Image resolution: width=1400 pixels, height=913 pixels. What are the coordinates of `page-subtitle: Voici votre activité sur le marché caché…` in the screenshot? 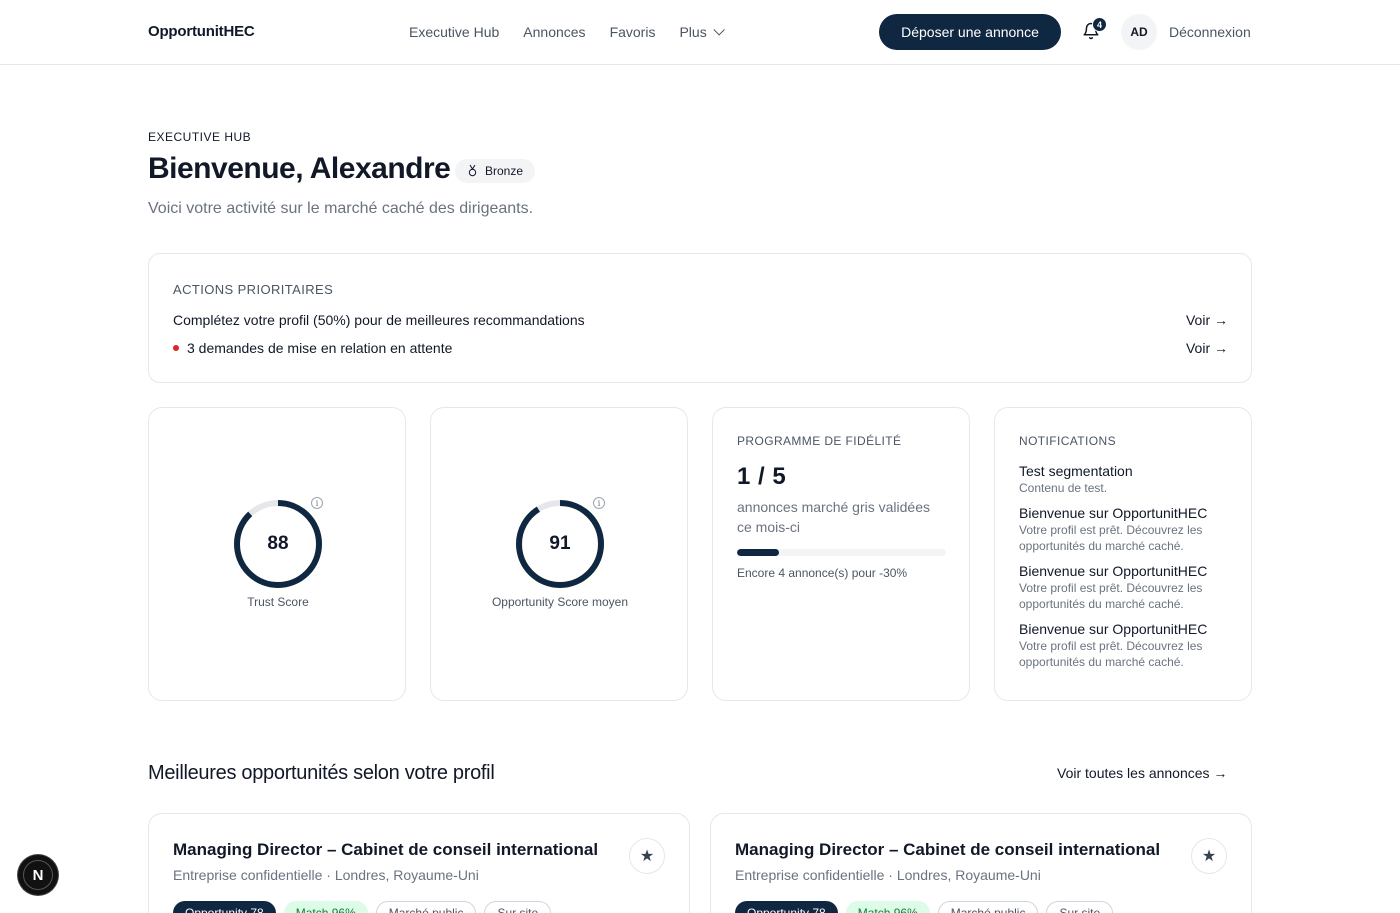 It's located at (341, 208).